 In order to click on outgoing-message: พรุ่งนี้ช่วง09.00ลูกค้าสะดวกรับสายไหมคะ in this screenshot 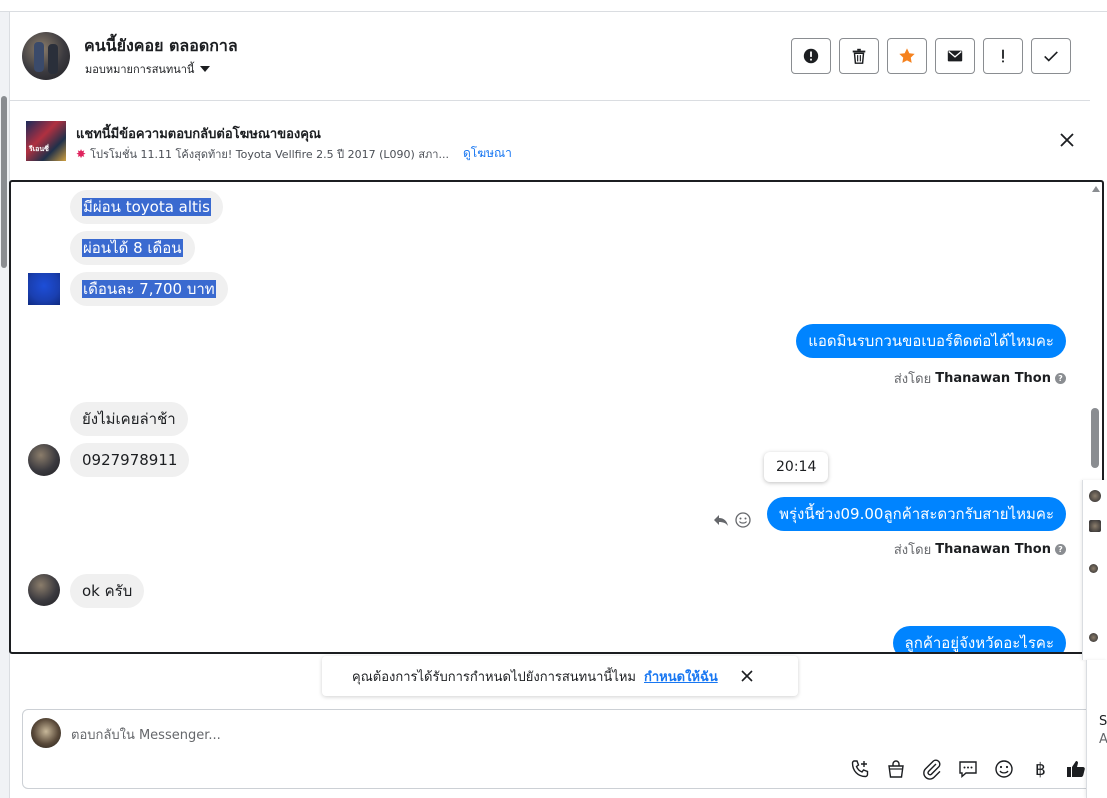, I will do `click(916, 514)`.